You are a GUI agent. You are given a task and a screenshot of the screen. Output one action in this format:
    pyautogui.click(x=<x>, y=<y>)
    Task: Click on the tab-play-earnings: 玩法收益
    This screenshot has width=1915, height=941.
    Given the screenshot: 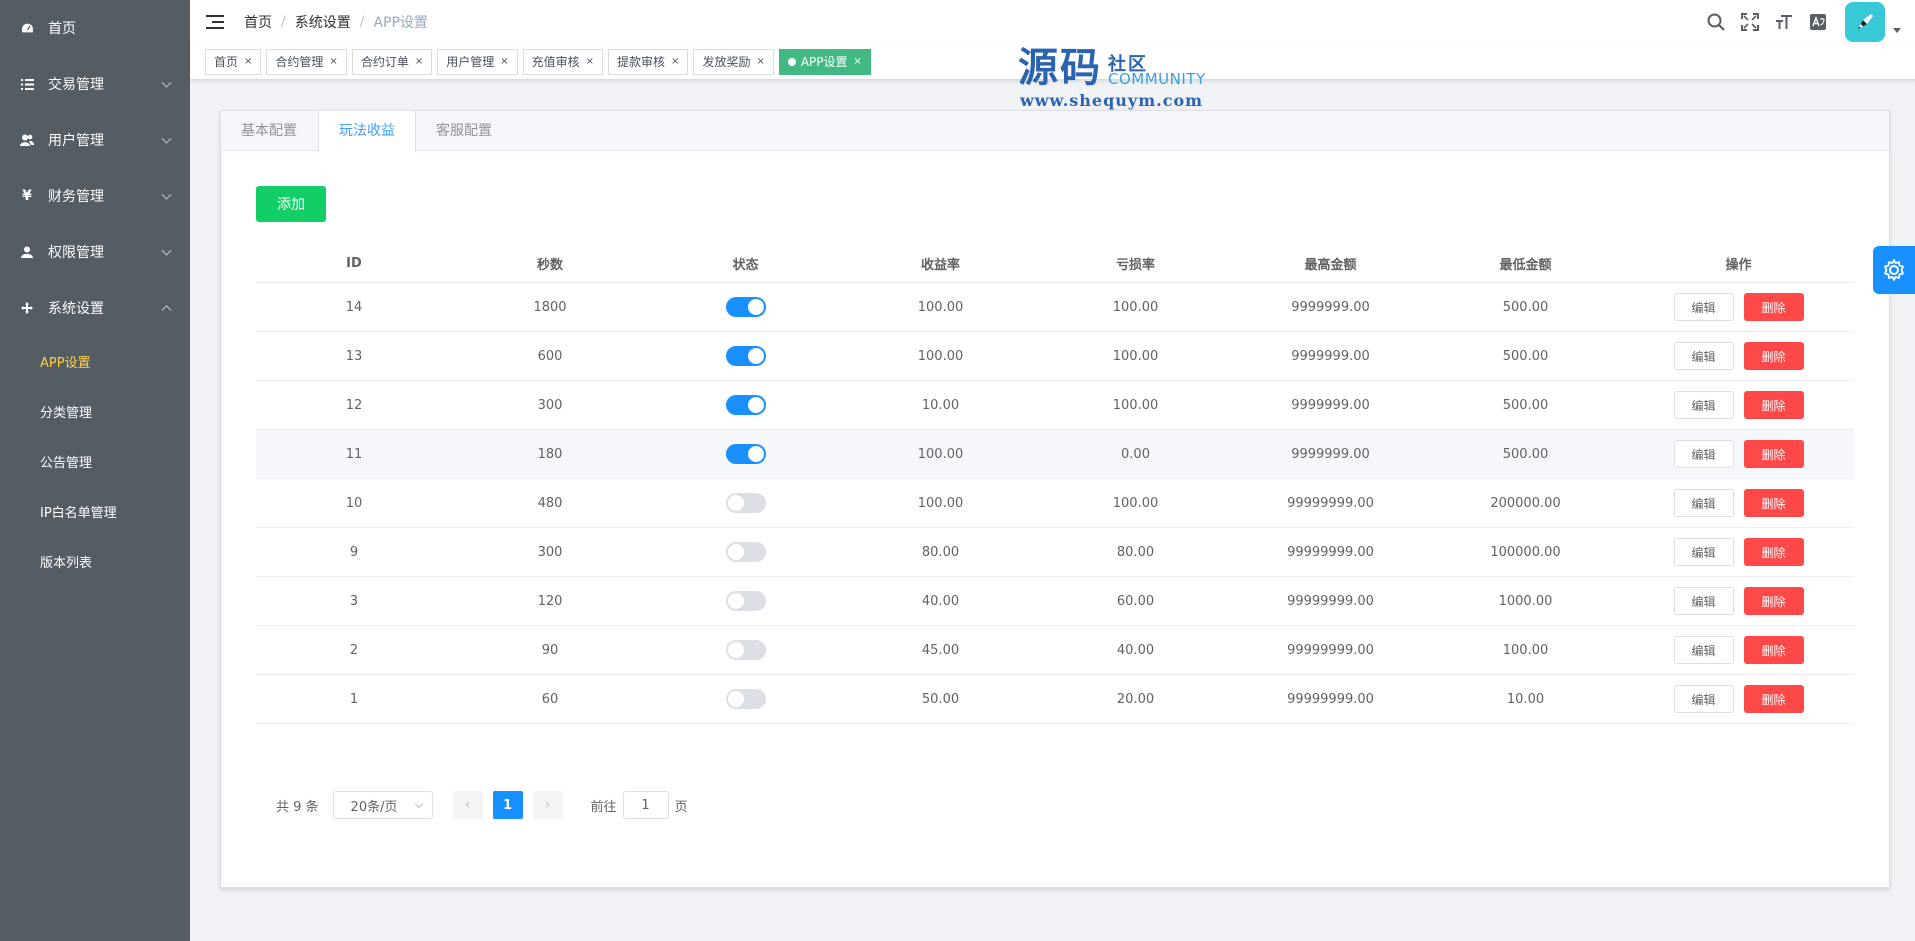 What is the action you would take?
    pyautogui.click(x=367, y=131)
    